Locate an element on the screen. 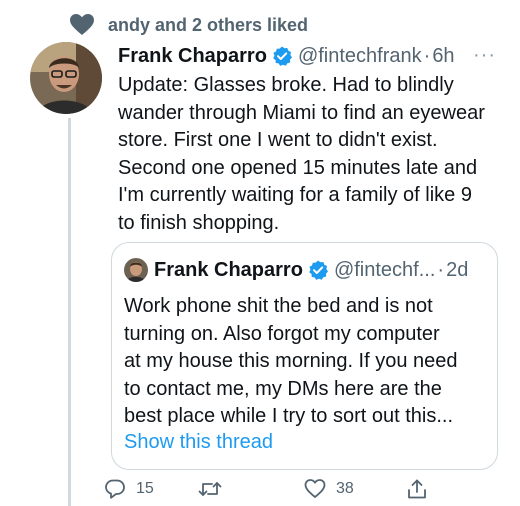  tweet-header: Frank Chaparro @fintechfrank · 6h ··· is located at coordinates (312, 56).